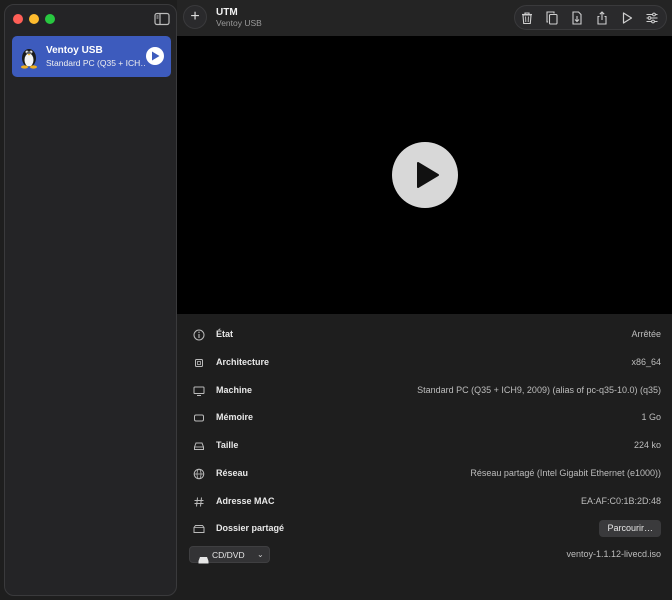 This screenshot has height=600, width=672. I want to click on detail-label: Adresse MAC, so click(245, 501).